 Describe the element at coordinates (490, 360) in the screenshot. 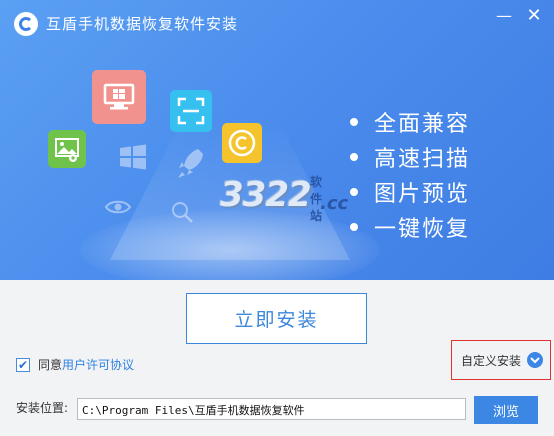

I see `custom-install-label: 自定义安装` at that location.